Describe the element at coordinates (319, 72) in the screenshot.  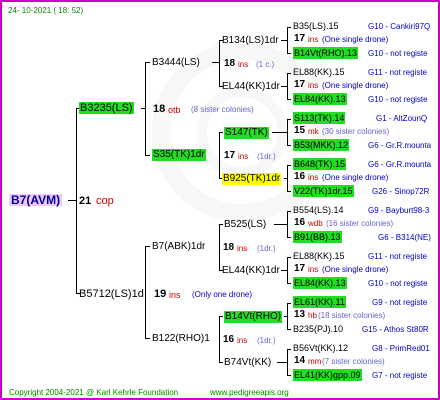
I see `gen4-3: EL88(KK).15` at that location.